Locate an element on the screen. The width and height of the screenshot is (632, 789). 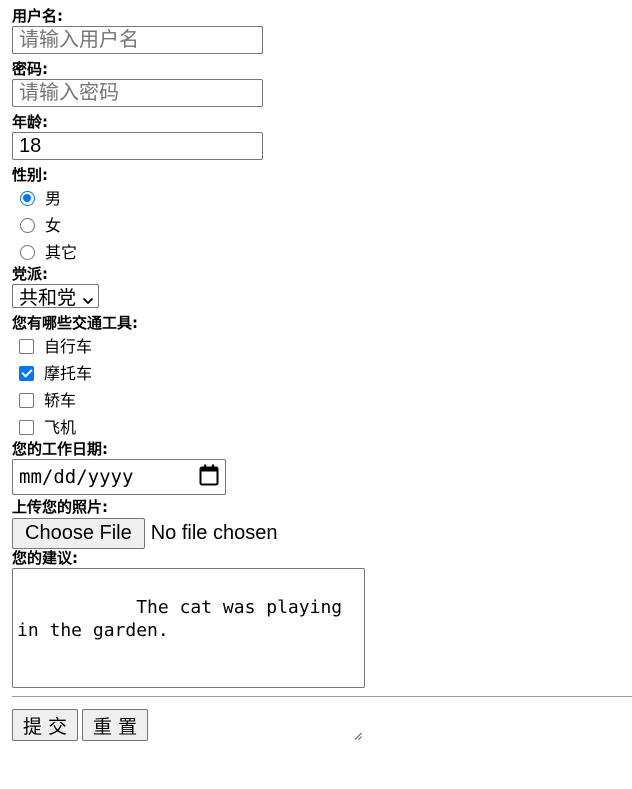
password-label: 密码: is located at coordinates (30, 69).